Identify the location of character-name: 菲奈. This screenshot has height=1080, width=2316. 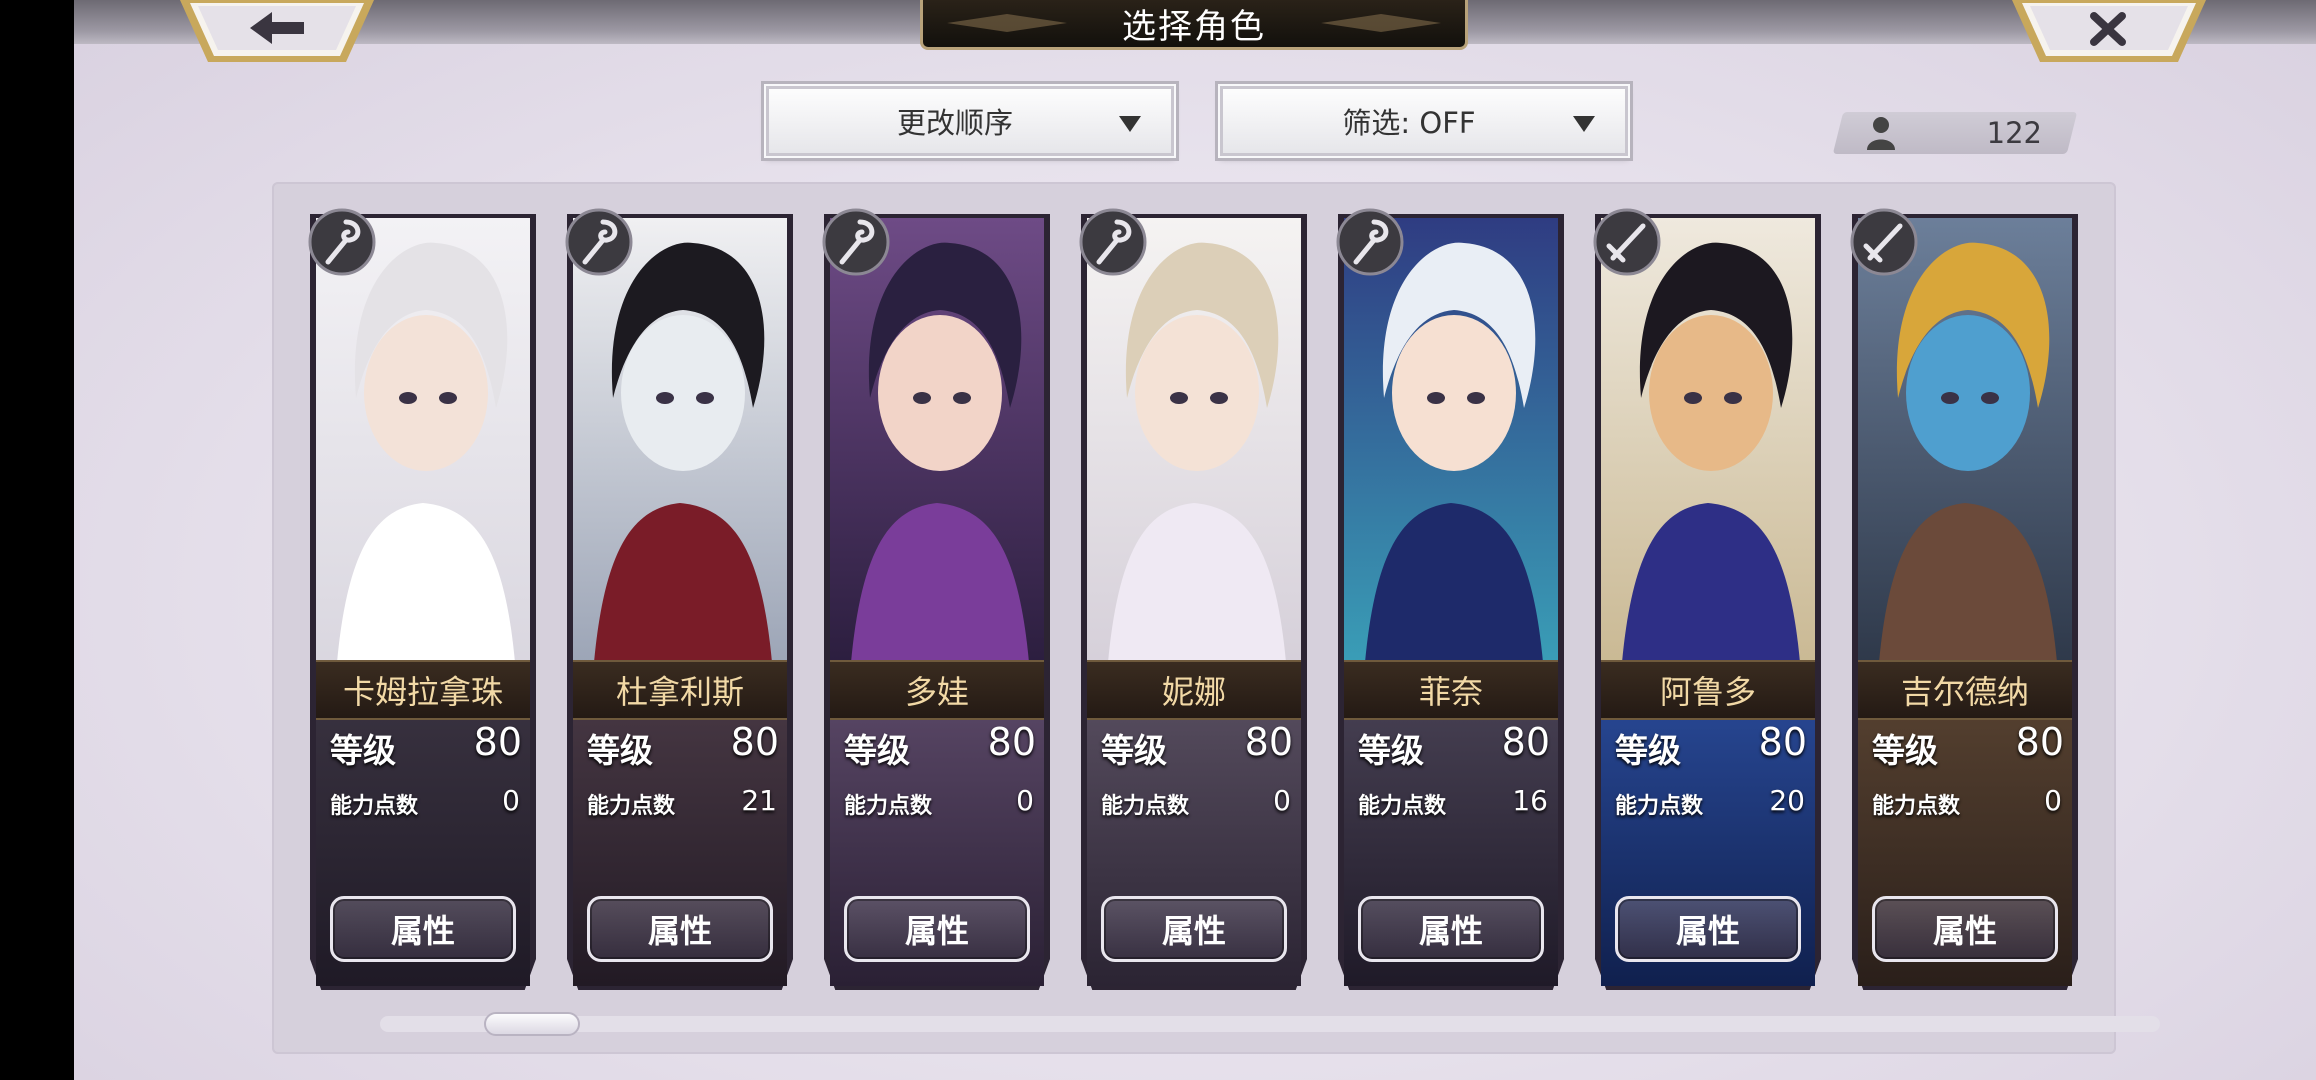
(1451, 690).